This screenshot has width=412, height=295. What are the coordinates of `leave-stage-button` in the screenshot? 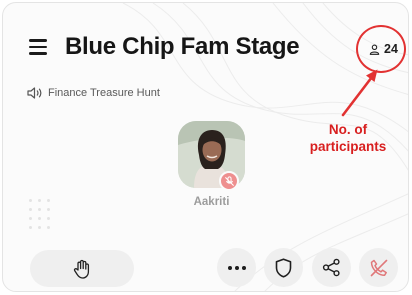 It's located at (378, 267).